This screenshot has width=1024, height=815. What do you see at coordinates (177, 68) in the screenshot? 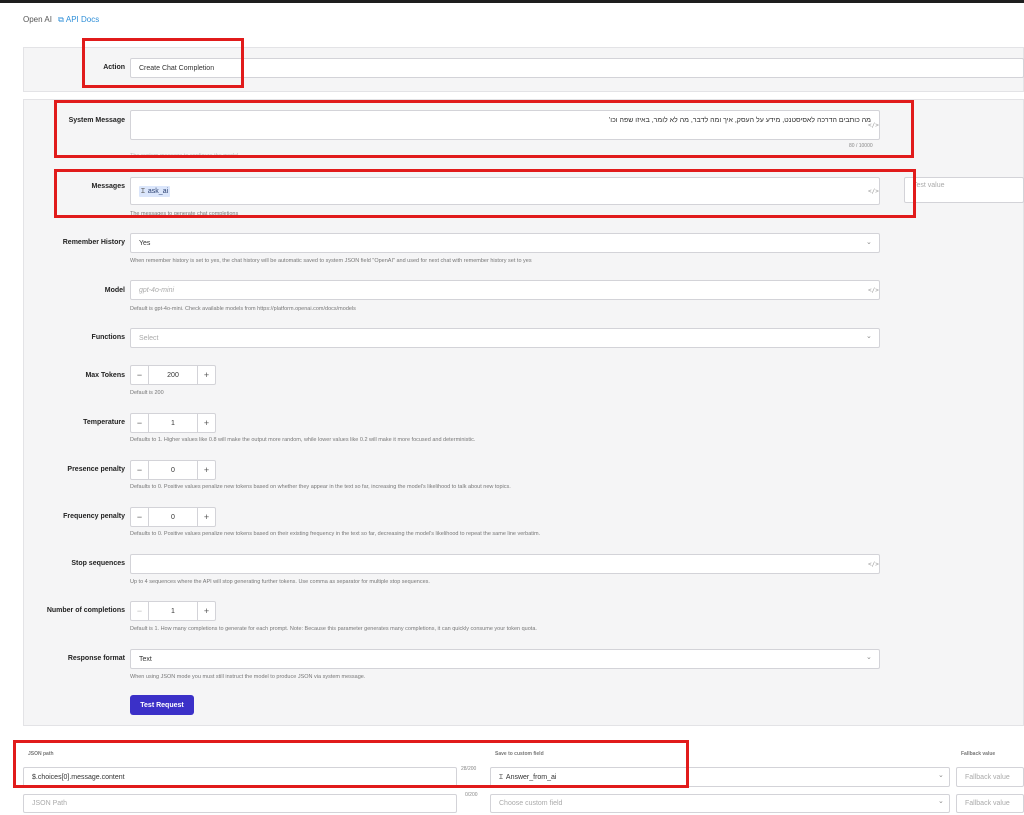
I see `action-value: Create Chat Completion` at bounding box center [177, 68].